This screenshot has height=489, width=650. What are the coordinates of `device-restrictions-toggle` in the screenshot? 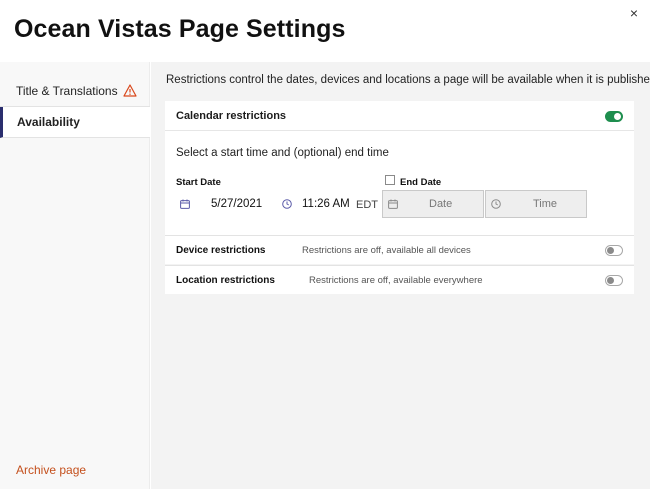 It's located at (614, 250).